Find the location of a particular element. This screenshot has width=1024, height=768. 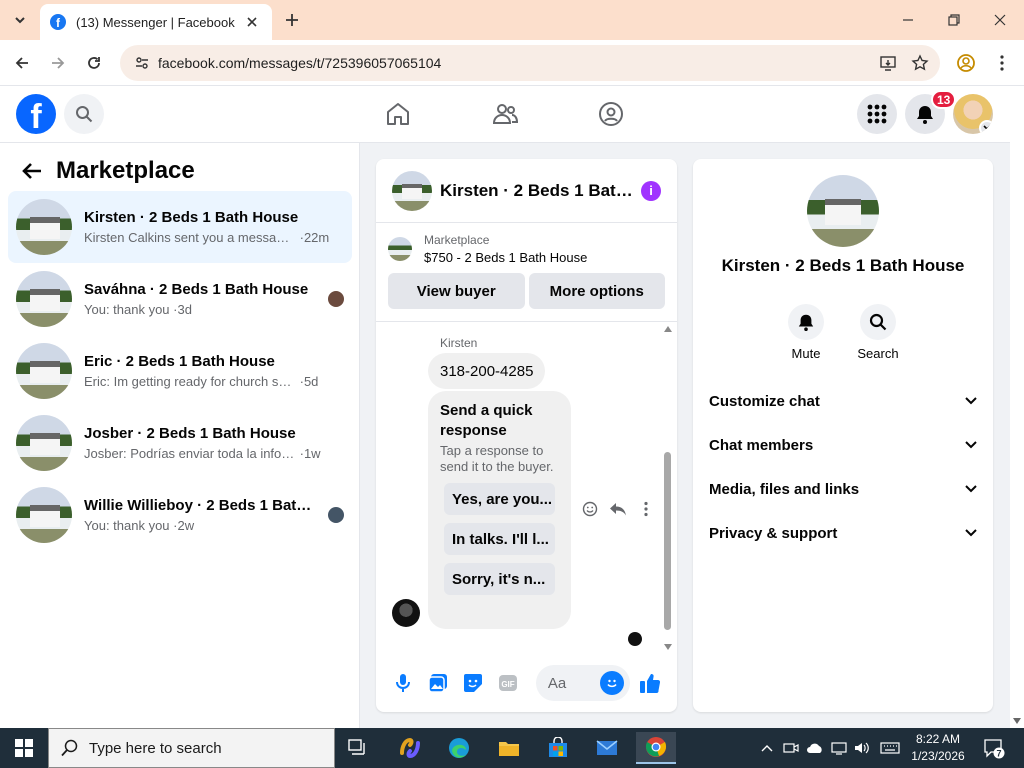

site-info-icon is located at coordinates (142, 63).